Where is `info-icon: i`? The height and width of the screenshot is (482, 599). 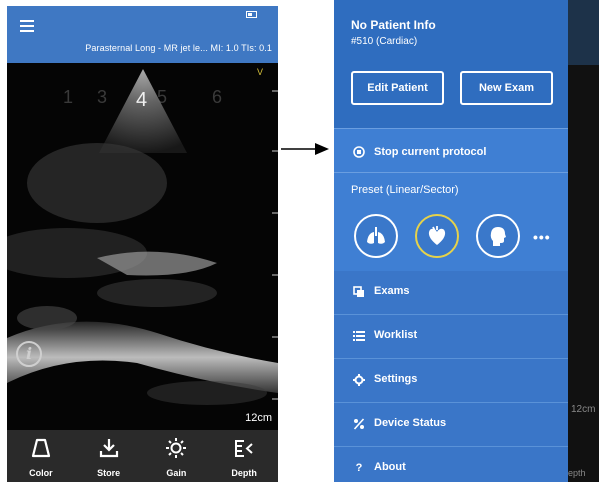 info-icon: i is located at coordinates (29, 354).